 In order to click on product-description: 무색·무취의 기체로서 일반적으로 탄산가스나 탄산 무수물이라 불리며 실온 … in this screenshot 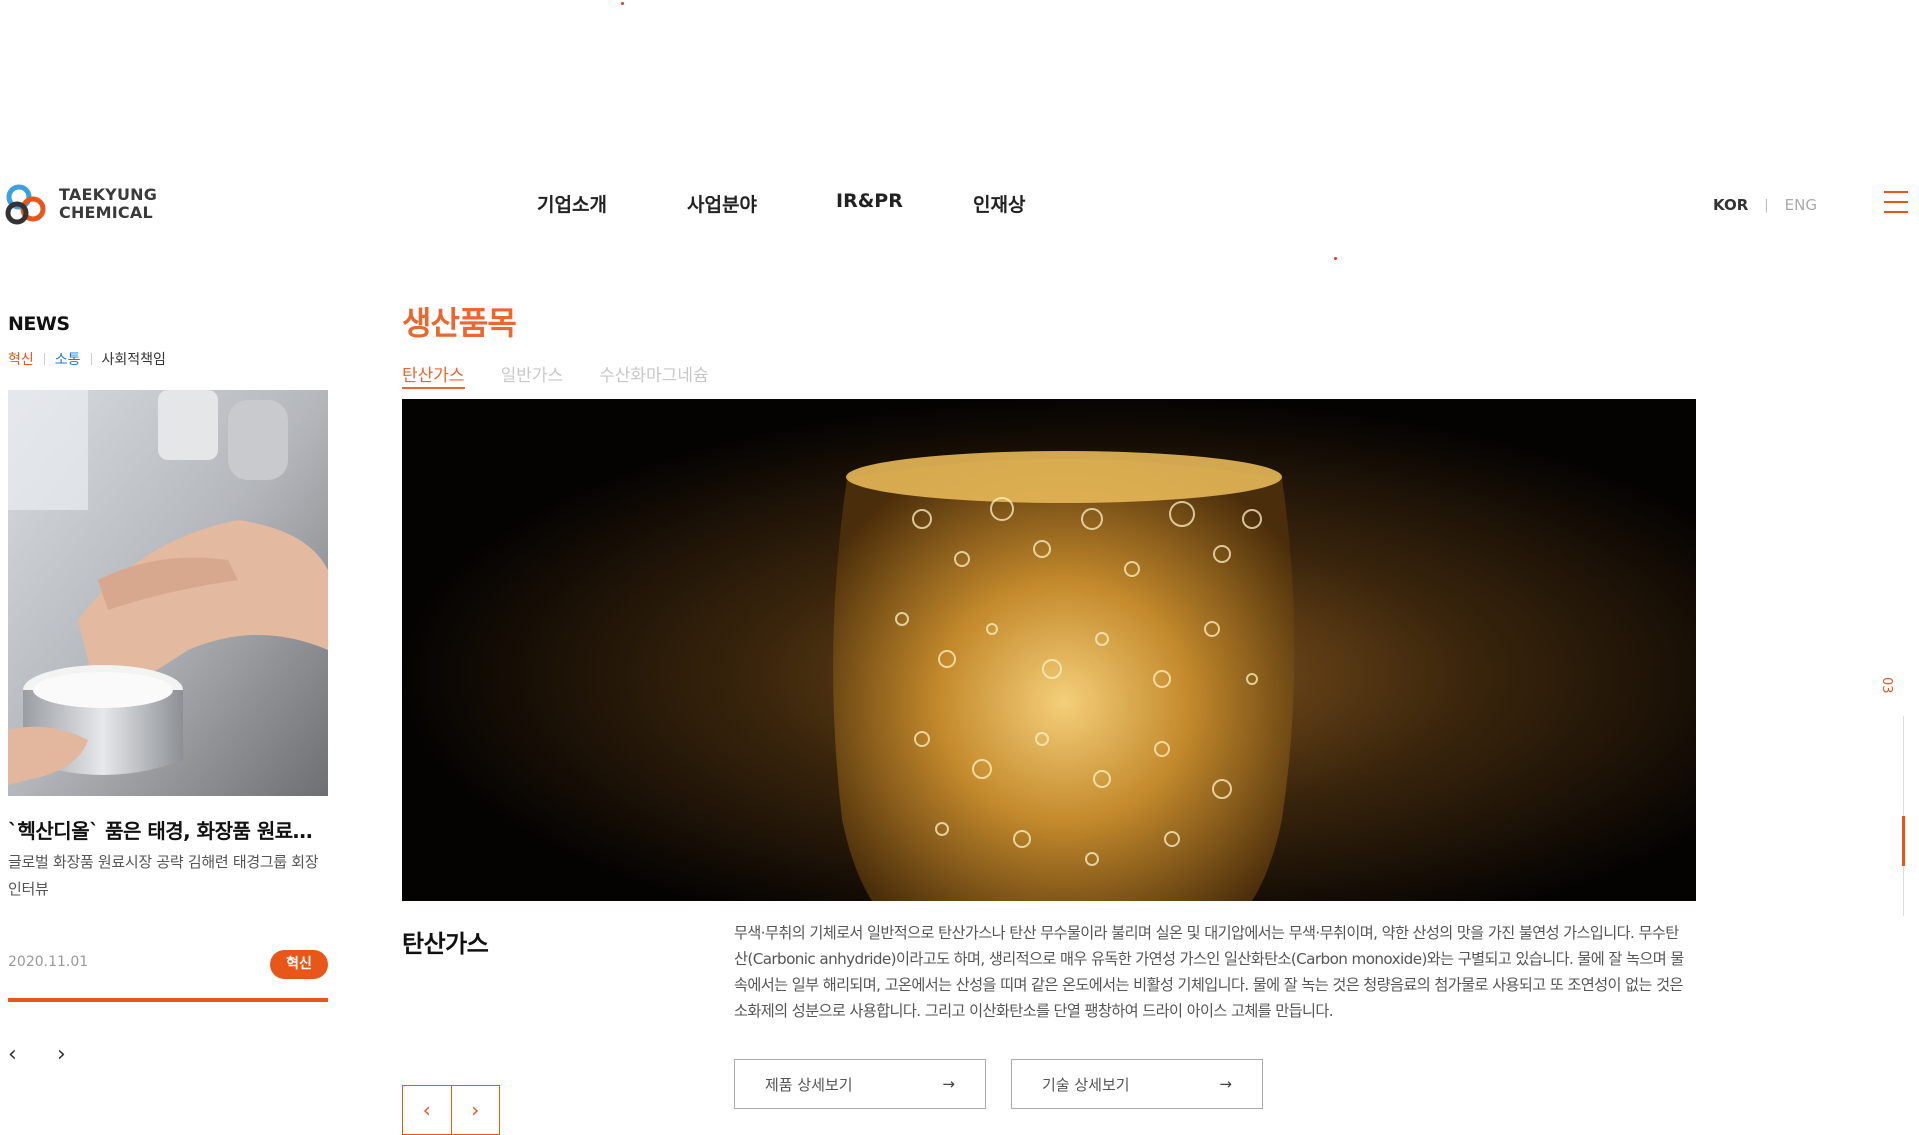, I will do `click(1209, 972)`.